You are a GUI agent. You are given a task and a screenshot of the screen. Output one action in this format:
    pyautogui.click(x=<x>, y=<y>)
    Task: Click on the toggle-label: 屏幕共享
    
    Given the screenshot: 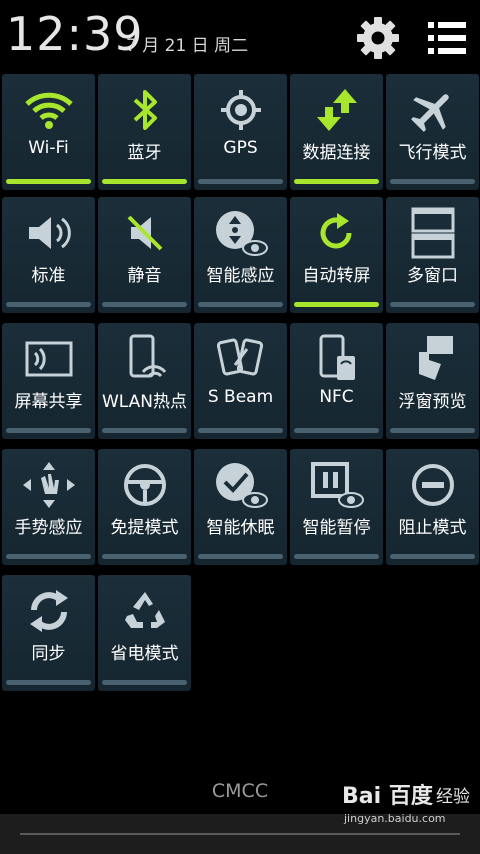 What is the action you would take?
    pyautogui.click(x=48, y=402)
    